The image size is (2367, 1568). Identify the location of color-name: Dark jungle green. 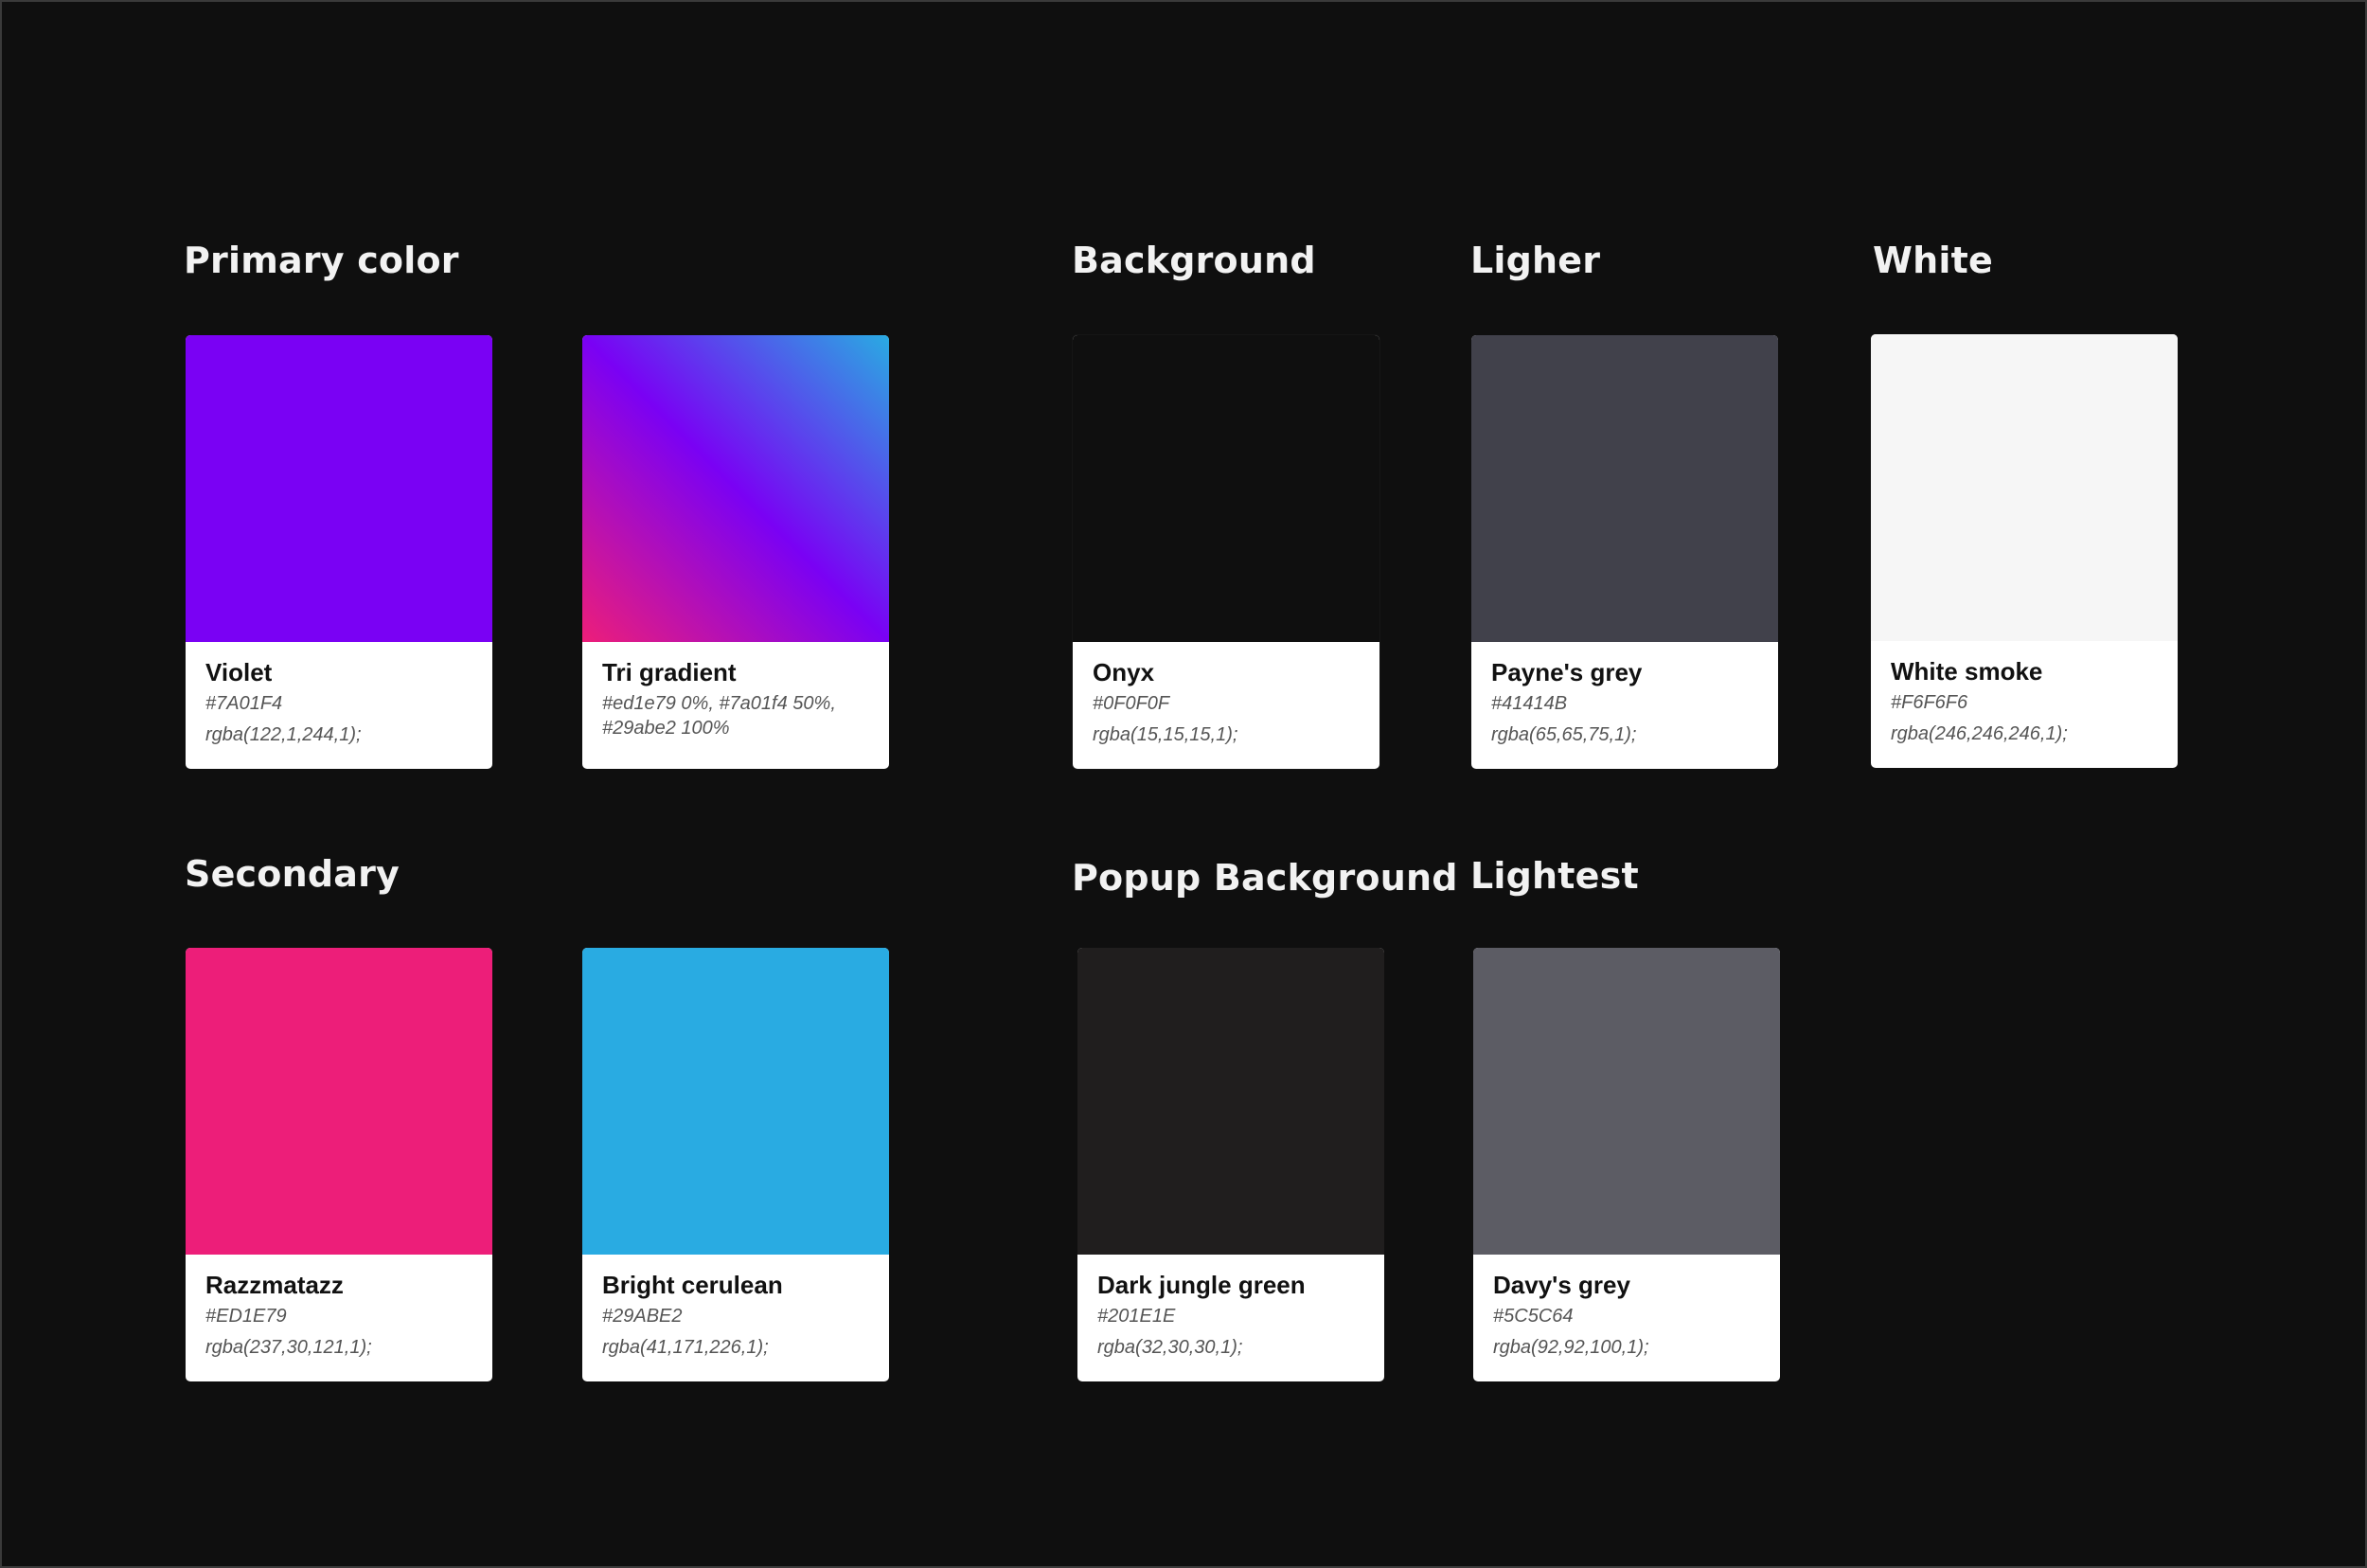
(1201, 1285).